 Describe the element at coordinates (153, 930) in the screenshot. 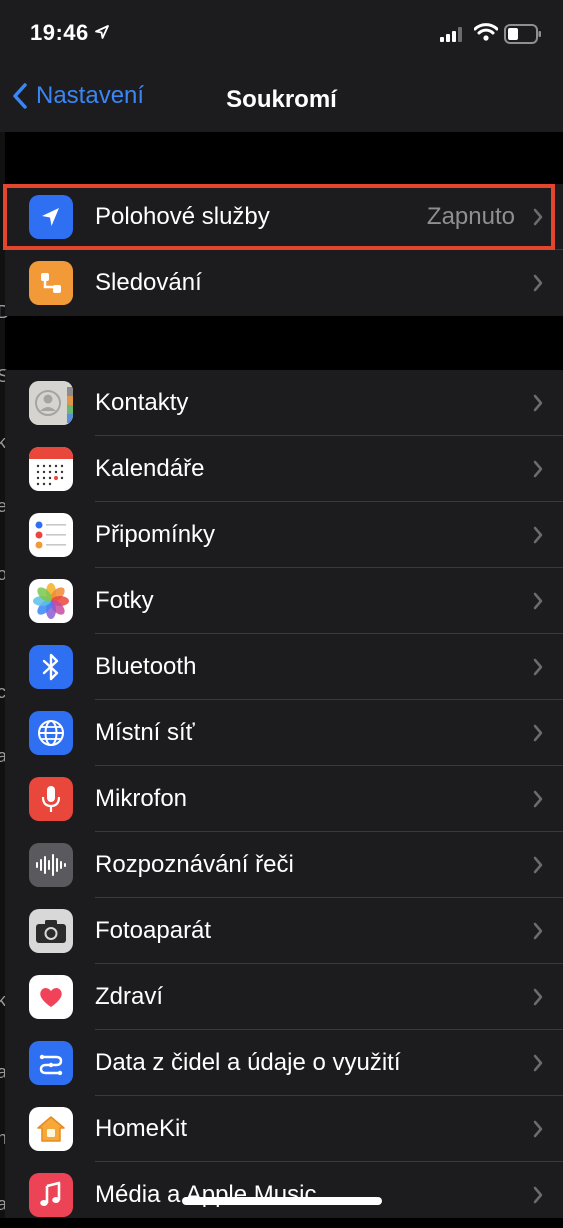

I see `row-label: Fotoaparát` at that location.